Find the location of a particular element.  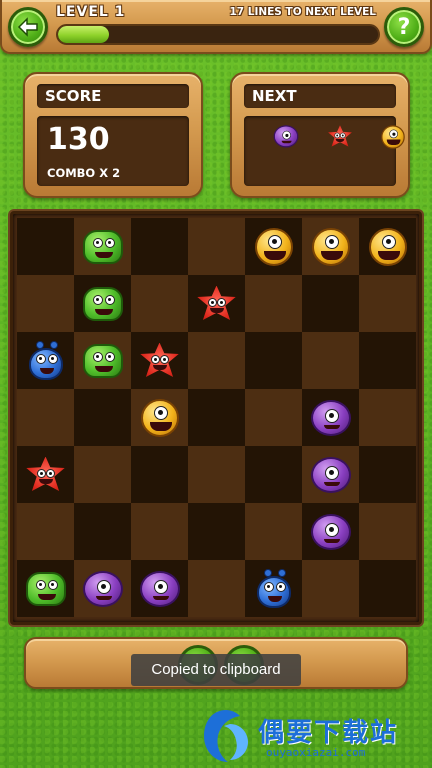

top-bar: LEVEL 1 17 LINES TO NEXT LEVEL ? is located at coordinates (216, 27).